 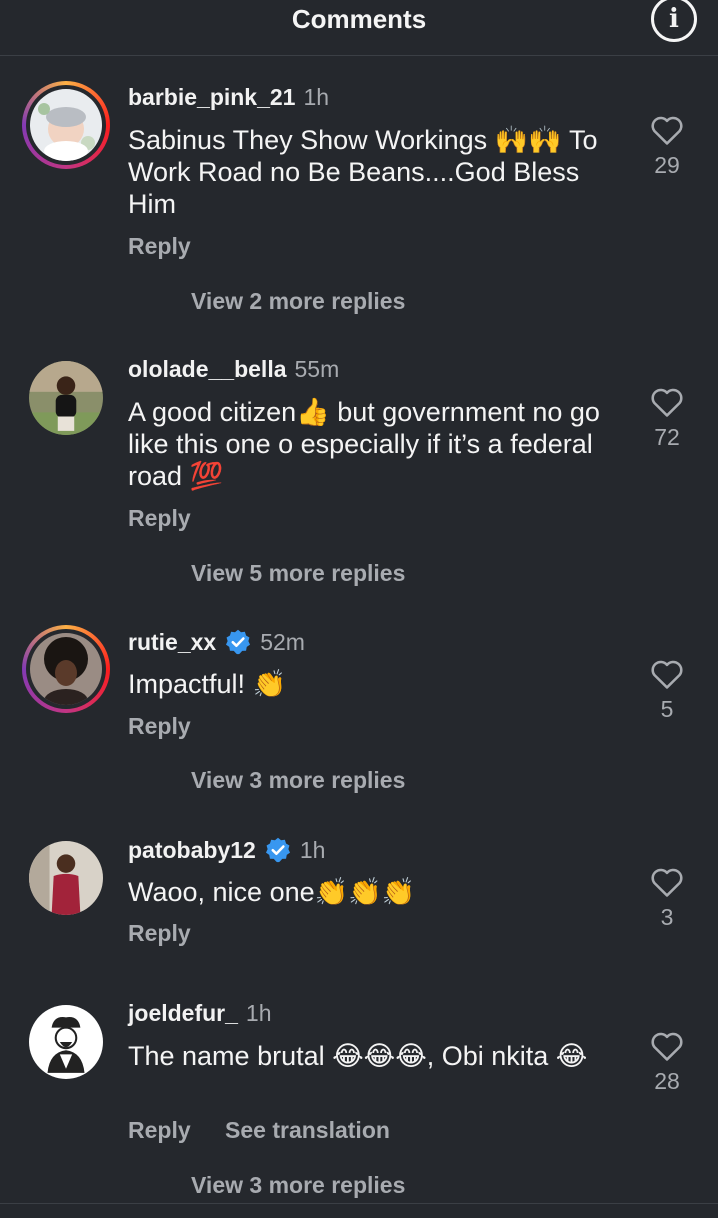 I want to click on comment-meta: joeldefur_ 1h, so click(x=200, y=1013).